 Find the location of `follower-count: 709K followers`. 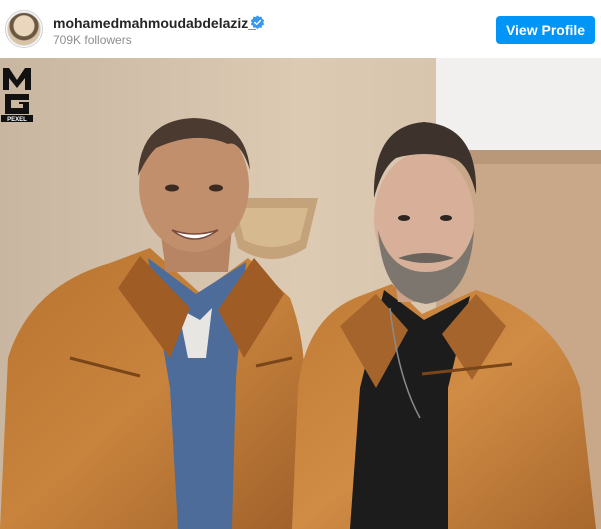

follower-count: 709K followers is located at coordinates (92, 40).